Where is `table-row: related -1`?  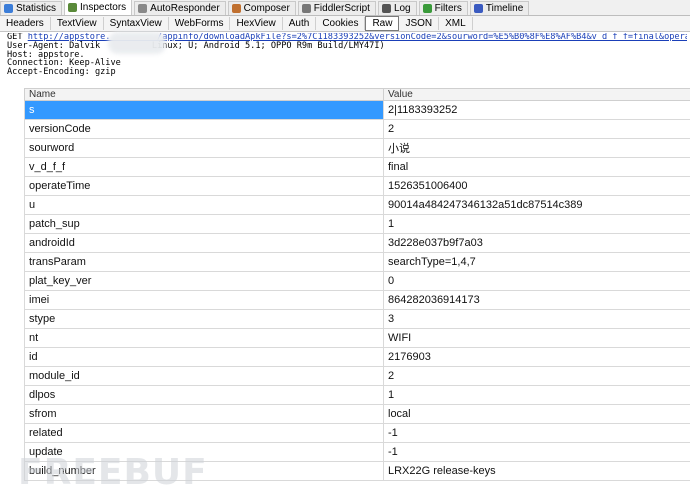 table-row: related -1 is located at coordinates (357, 433).